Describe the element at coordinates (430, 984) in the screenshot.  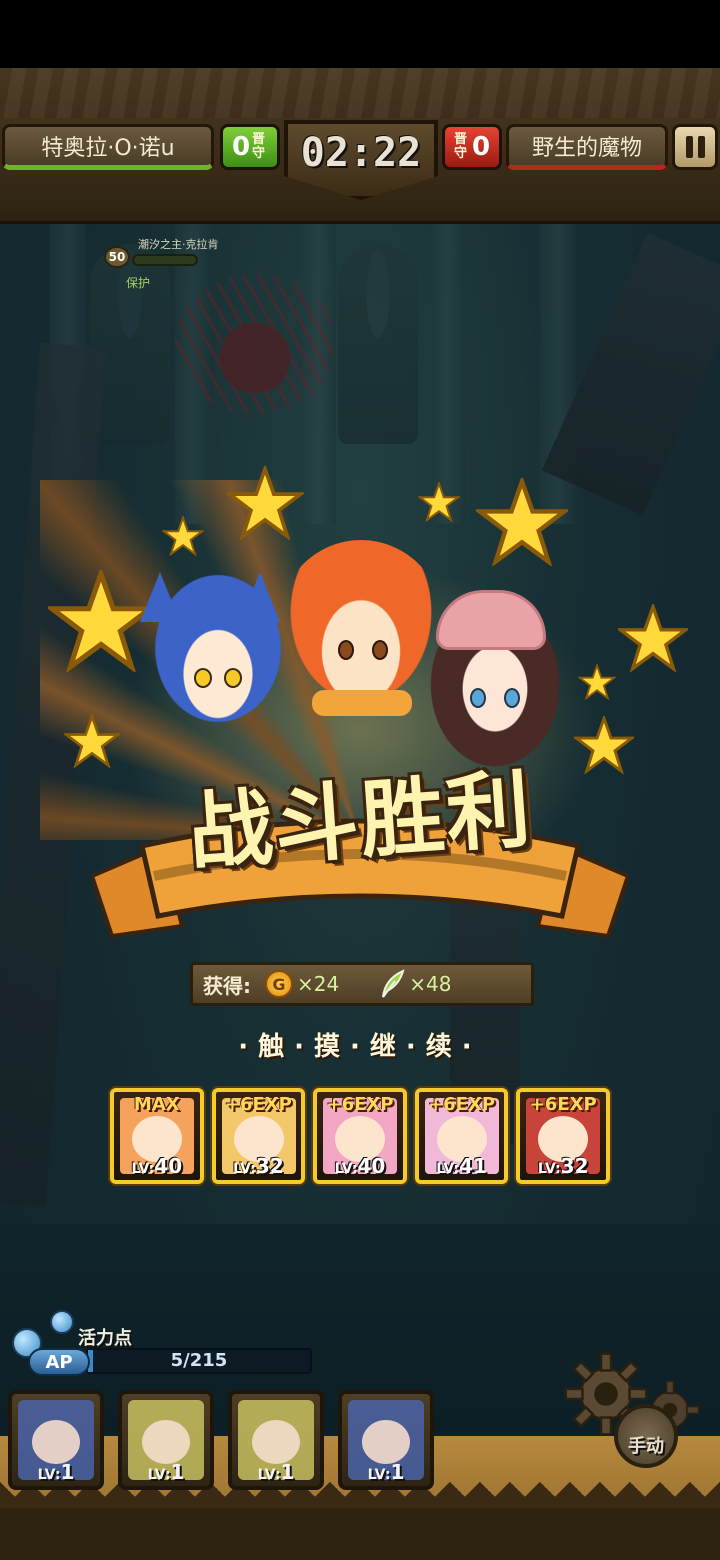
I see `feather-amount: ×48` at that location.